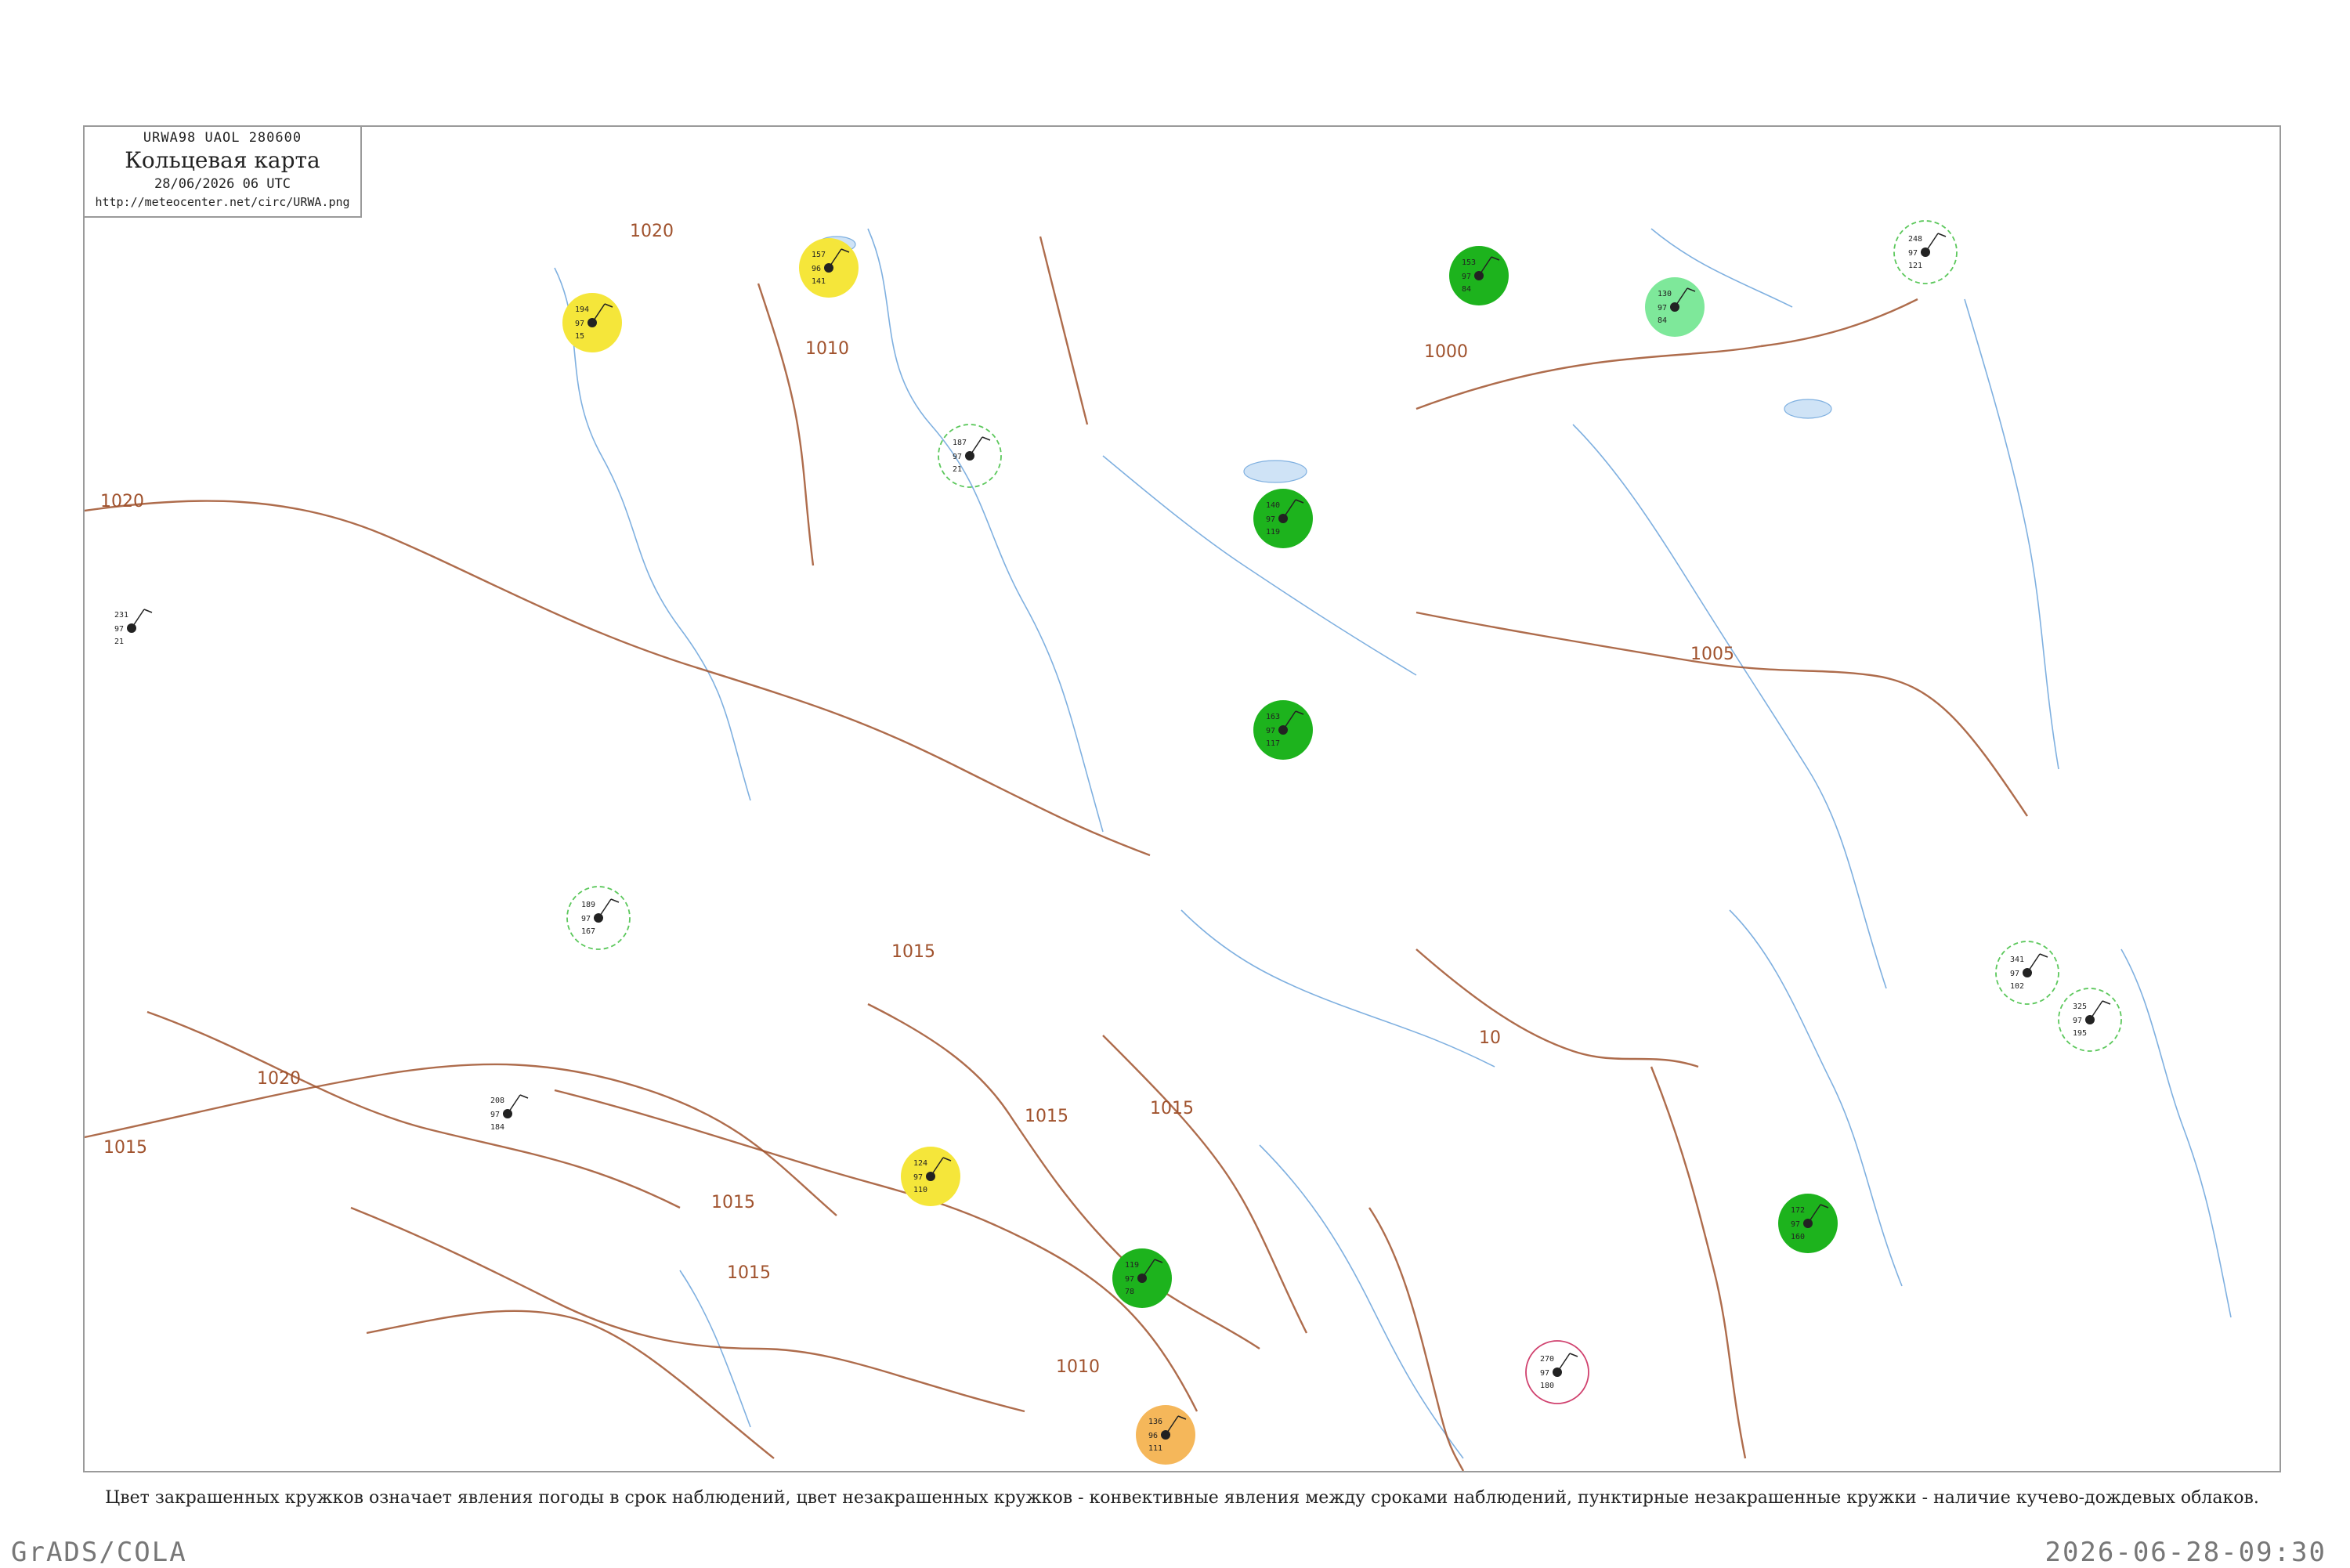 Image resolution: width=2350 pixels, height=1568 pixels. I want to click on station-pressure: 172, so click(1798, 1210).